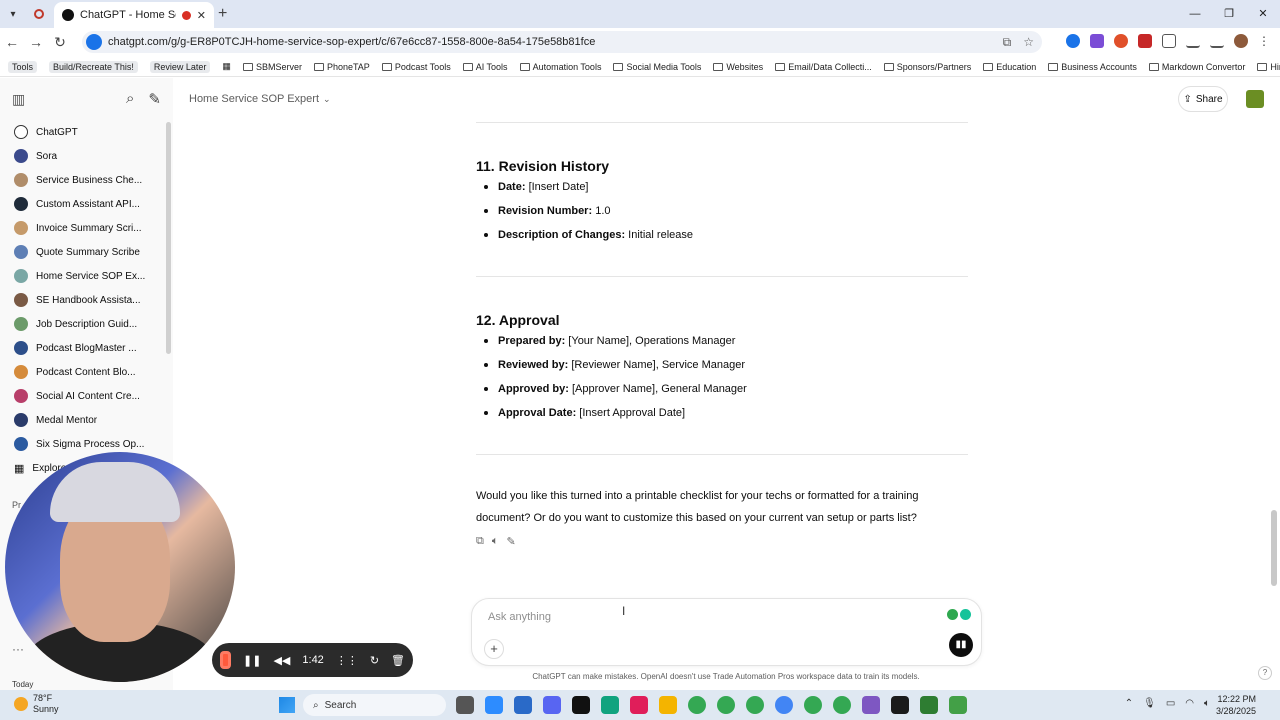 The image size is (1280, 720). What do you see at coordinates (398, 660) in the screenshot?
I see `delete-icon: 🗑︎` at bounding box center [398, 660].